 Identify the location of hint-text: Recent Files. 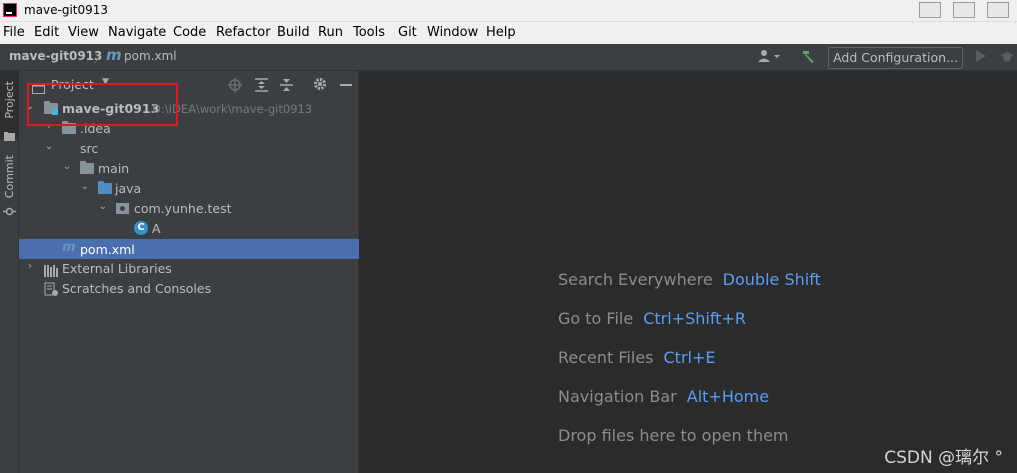
(606, 357).